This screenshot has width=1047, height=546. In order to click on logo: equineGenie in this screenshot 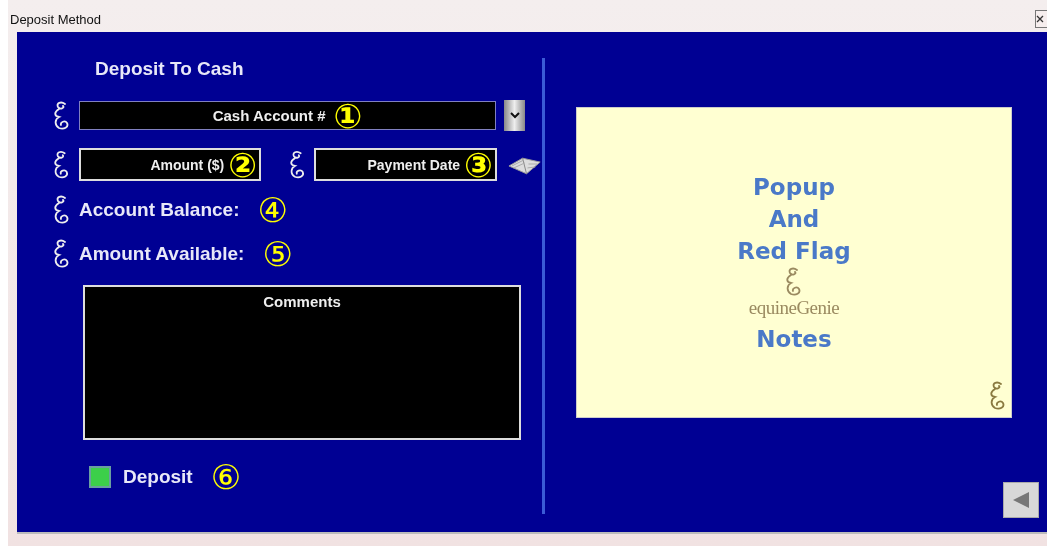, I will do `click(794, 308)`.